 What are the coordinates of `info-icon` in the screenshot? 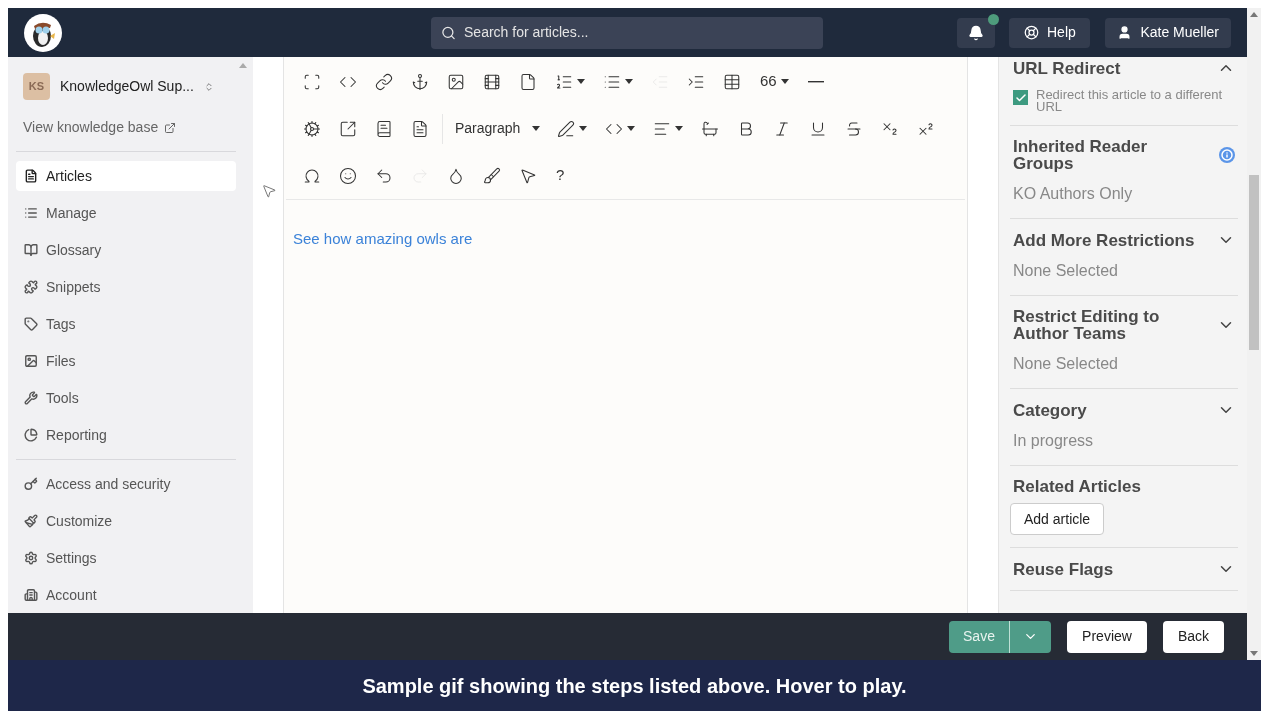 It's located at (1227, 155).